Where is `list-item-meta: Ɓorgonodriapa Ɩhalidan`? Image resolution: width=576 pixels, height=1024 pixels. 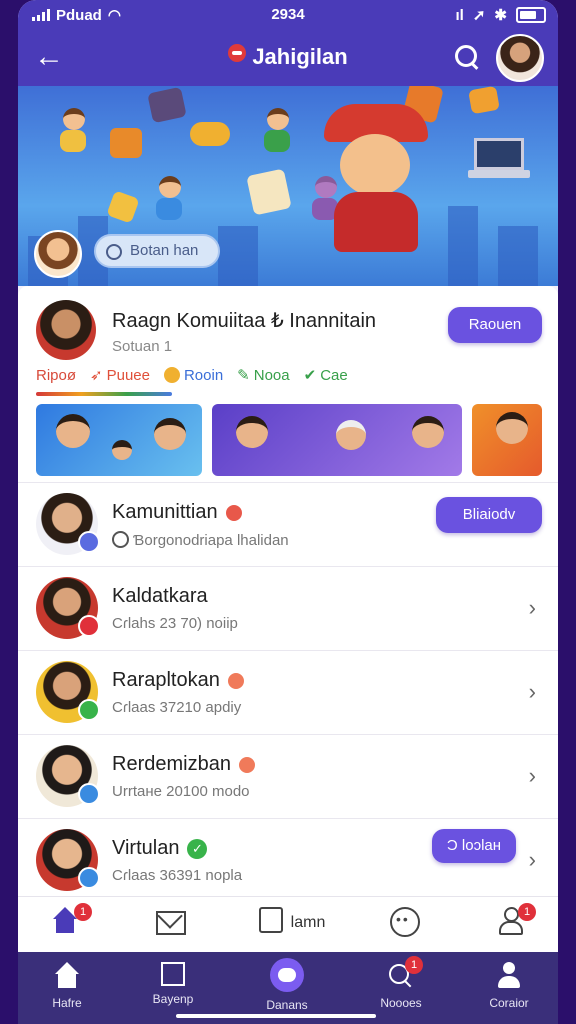 list-item-meta: Ɓorgonodriapa Ɩhalidan is located at coordinates (211, 540).